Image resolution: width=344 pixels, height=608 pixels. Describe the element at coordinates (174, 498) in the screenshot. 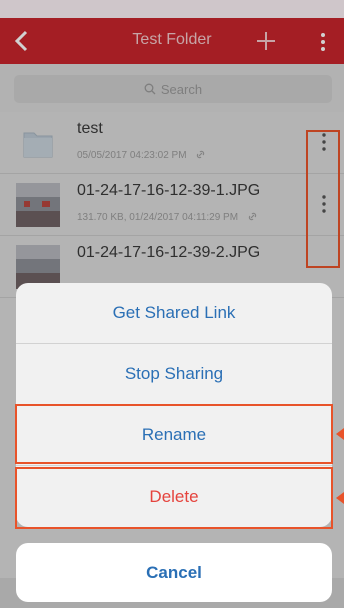

I see `annotation-highlight-delete` at that location.